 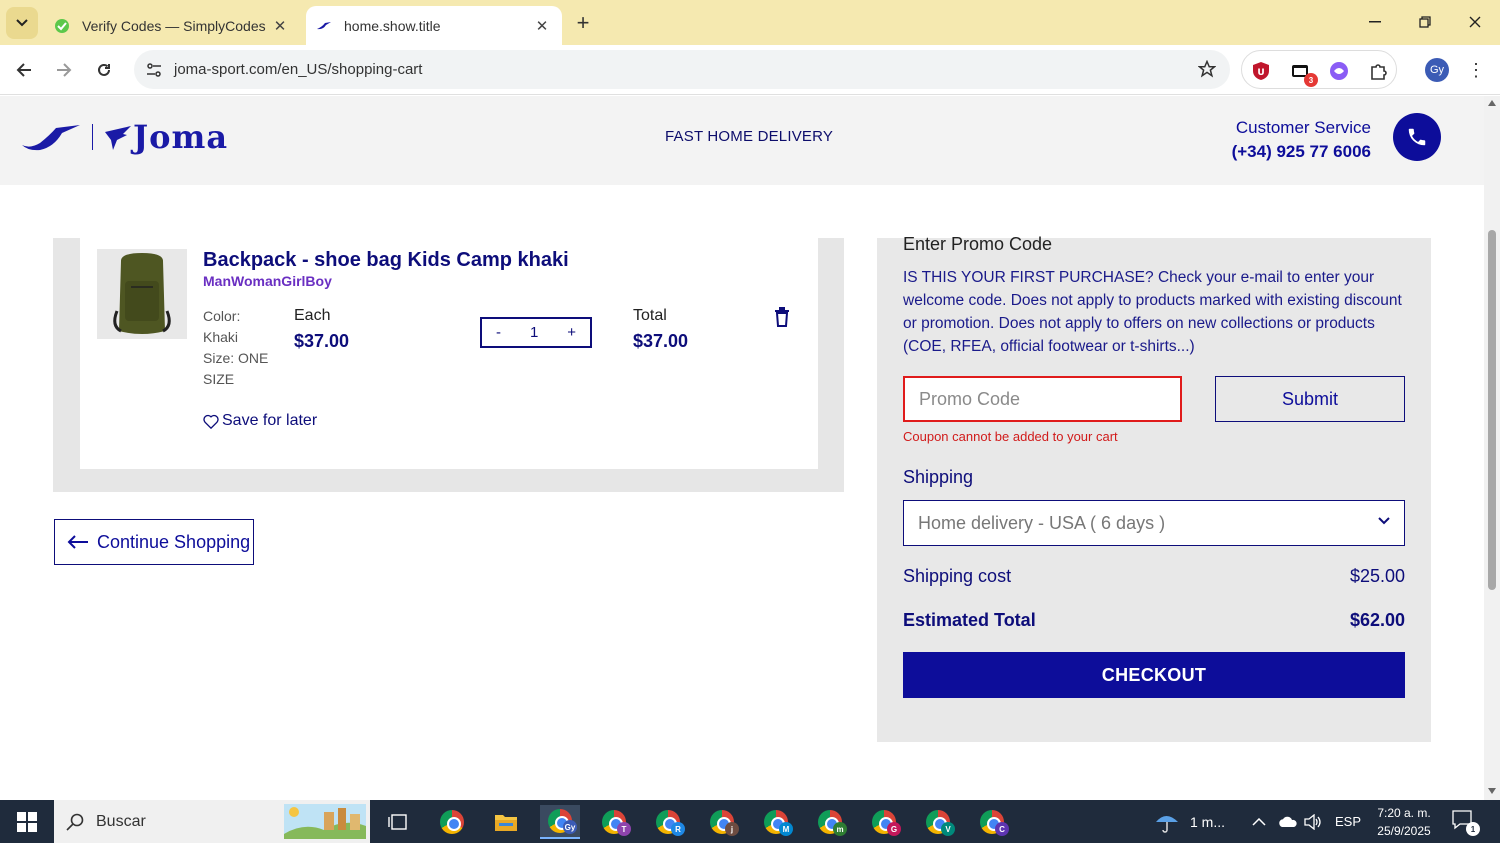 I want to click on purple-extension-icon, so click(x=1339, y=71).